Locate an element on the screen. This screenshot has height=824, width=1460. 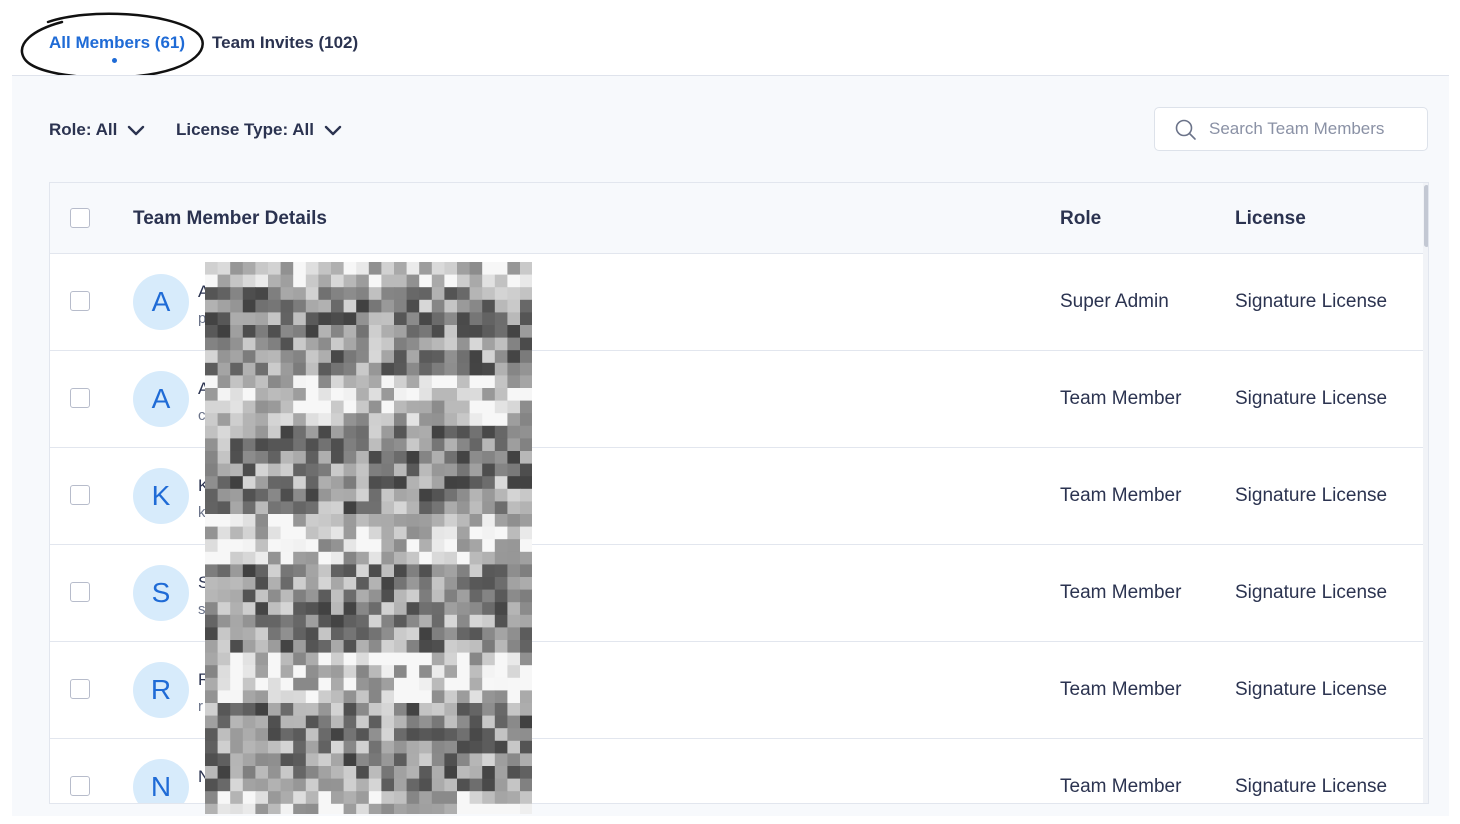
column-header-details: Team Member Details is located at coordinates (230, 218).